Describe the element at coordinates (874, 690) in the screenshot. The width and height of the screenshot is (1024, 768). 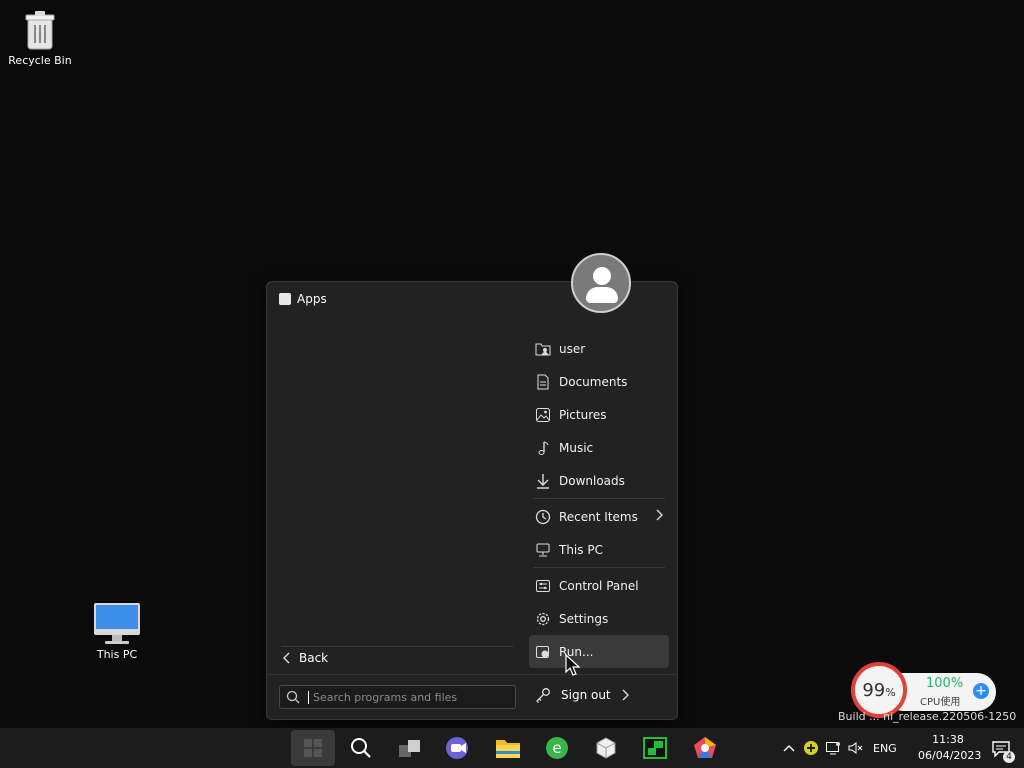
I see `memory-percent: 99` at that location.